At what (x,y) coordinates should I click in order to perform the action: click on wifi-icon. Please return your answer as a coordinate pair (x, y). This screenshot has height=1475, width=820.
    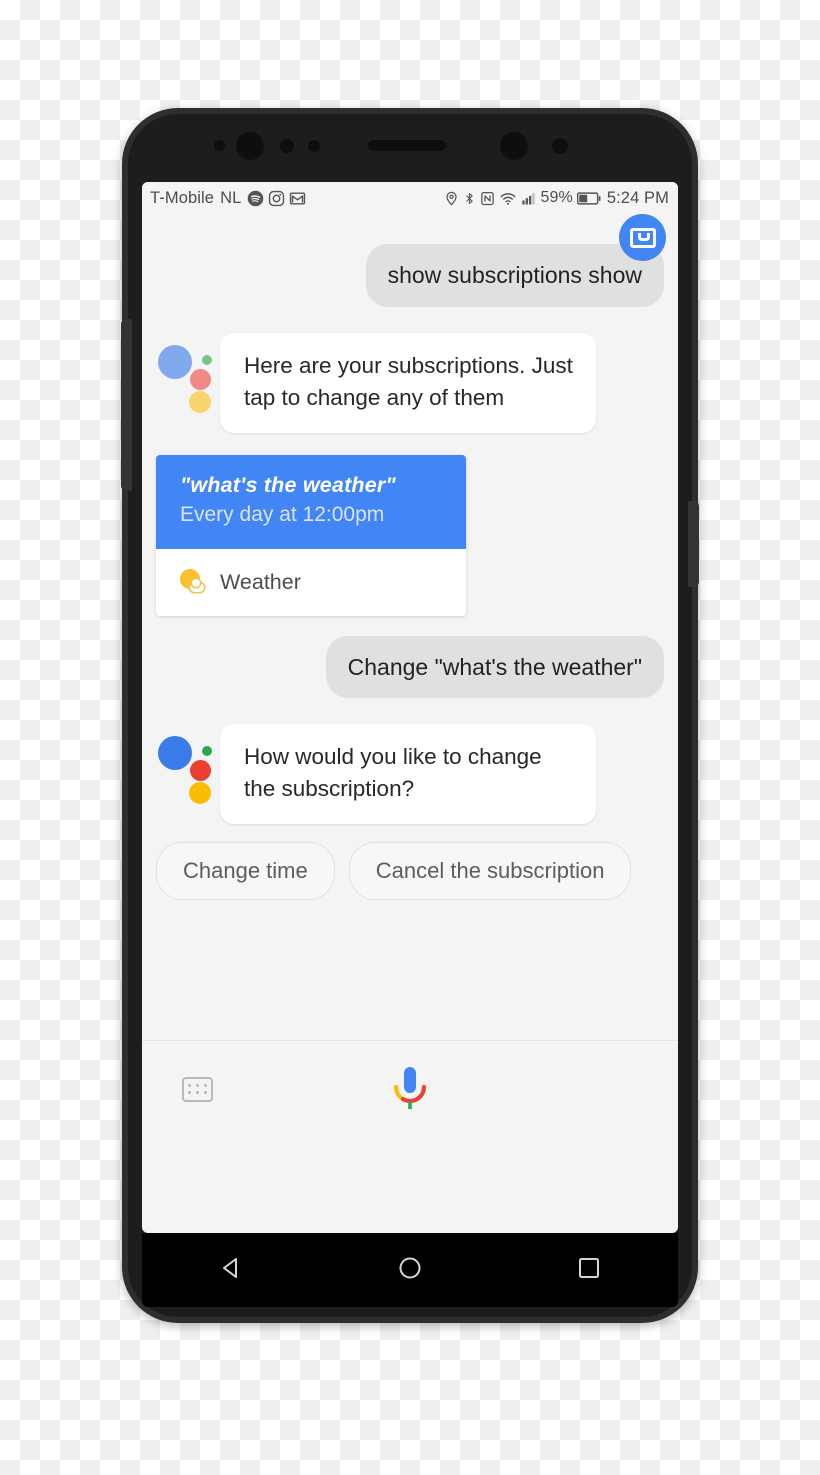
    Looking at the image, I should click on (508, 198).